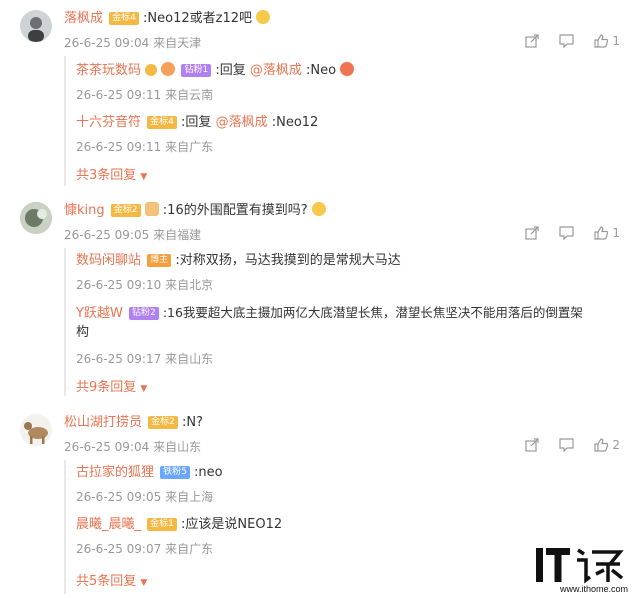  What do you see at coordinates (111, 385) in the screenshot?
I see `more-replies-link: 共9条回复 ▼` at bounding box center [111, 385].